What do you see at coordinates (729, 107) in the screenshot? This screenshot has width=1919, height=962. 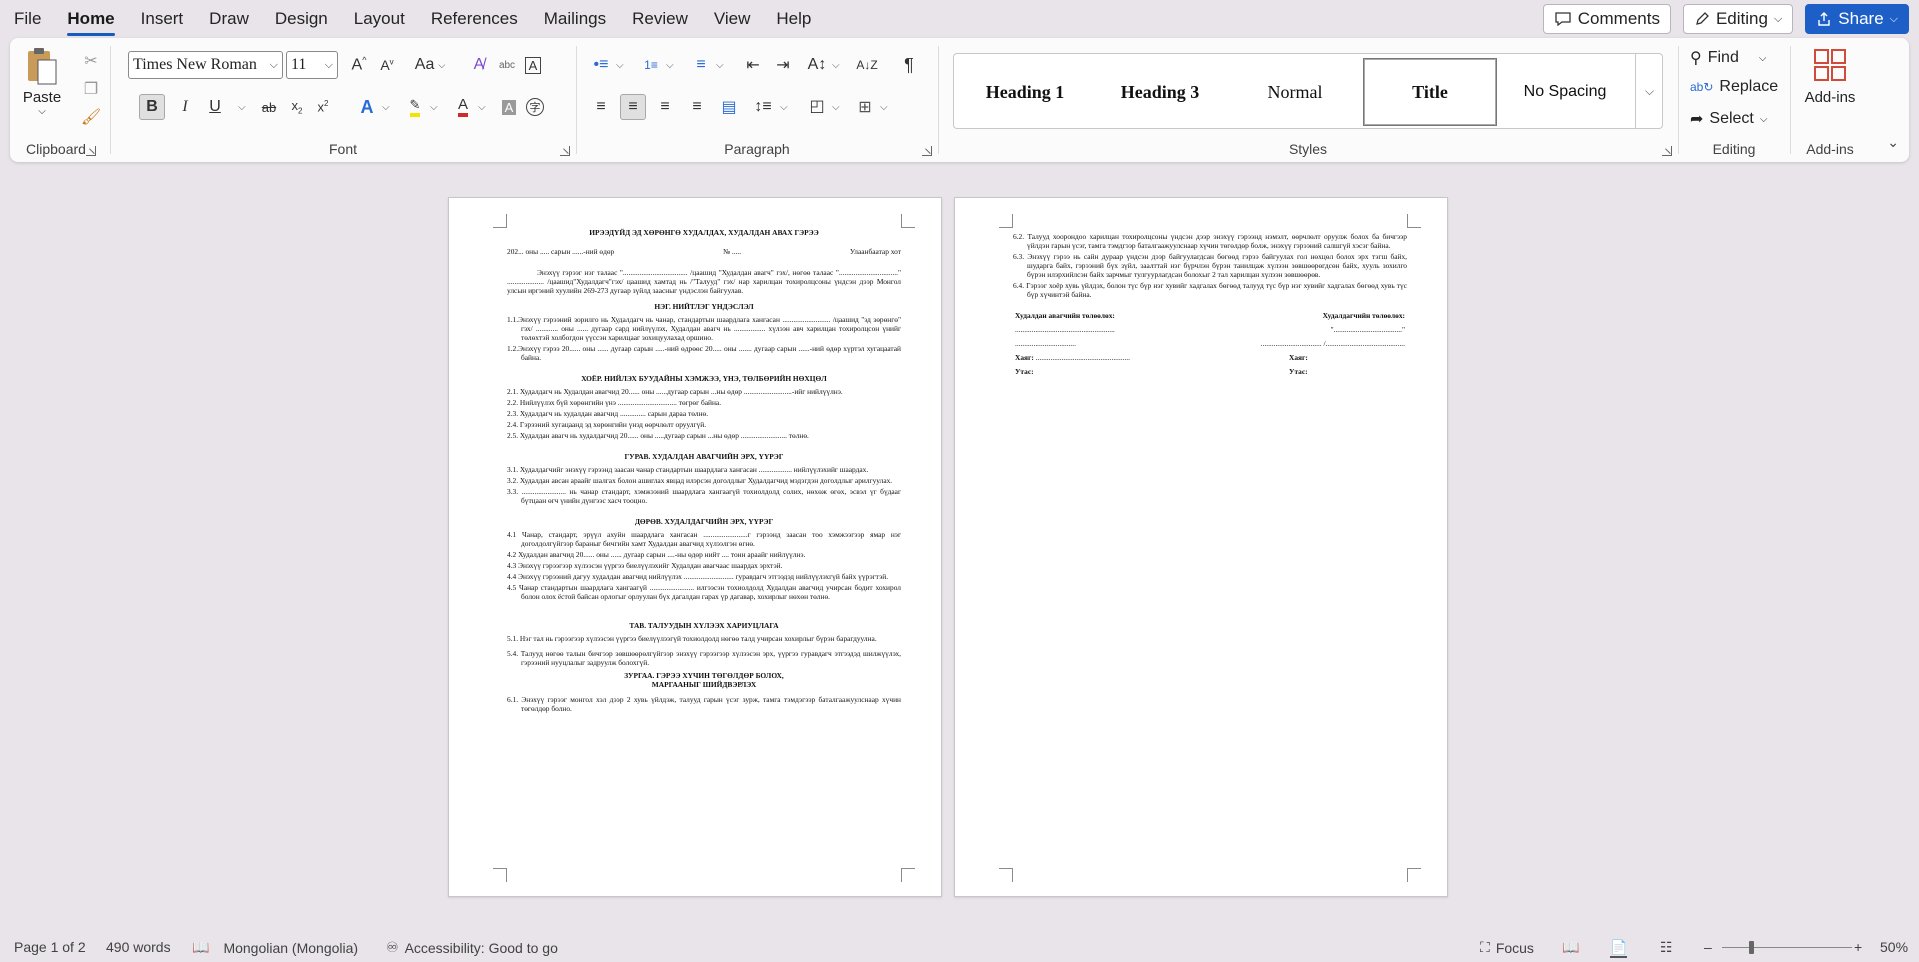 I see `distributed-button: ▤` at bounding box center [729, 107].